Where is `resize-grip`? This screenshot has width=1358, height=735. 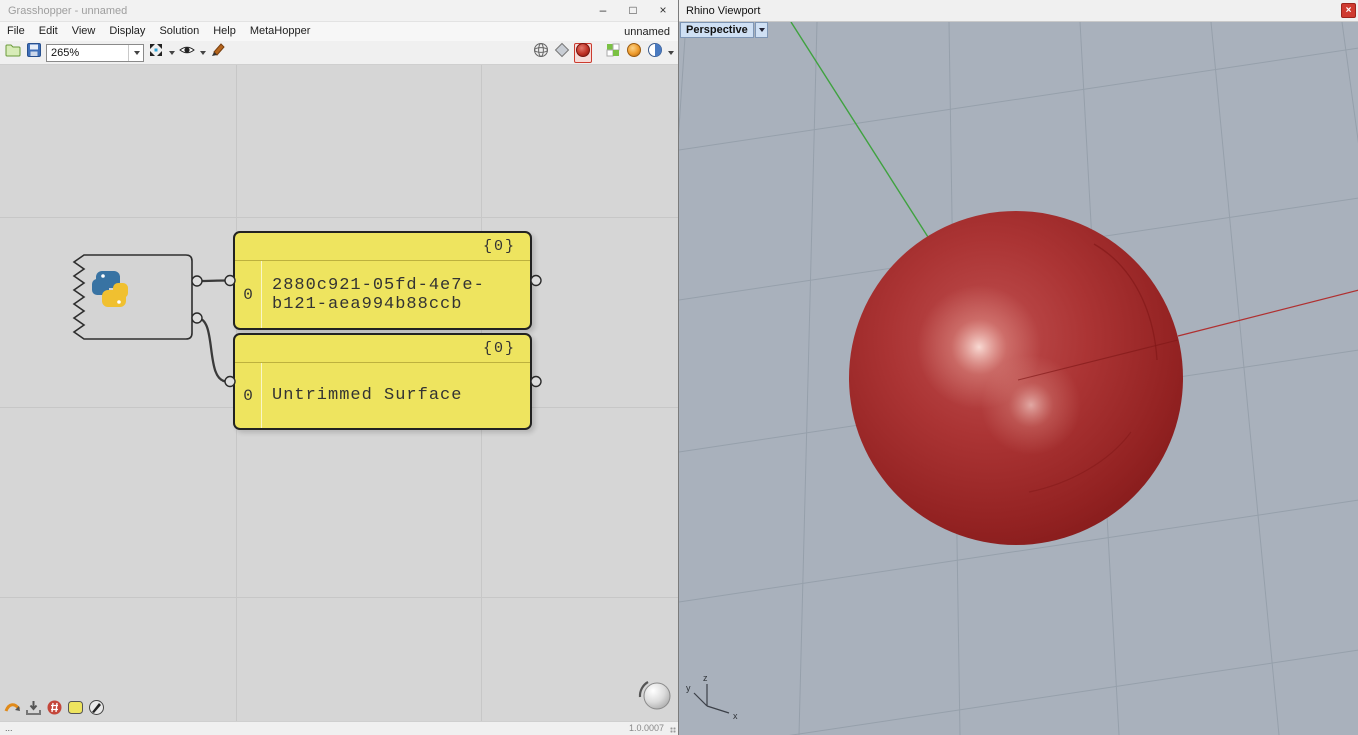
resize-grip is located at coordinates (673, 730).